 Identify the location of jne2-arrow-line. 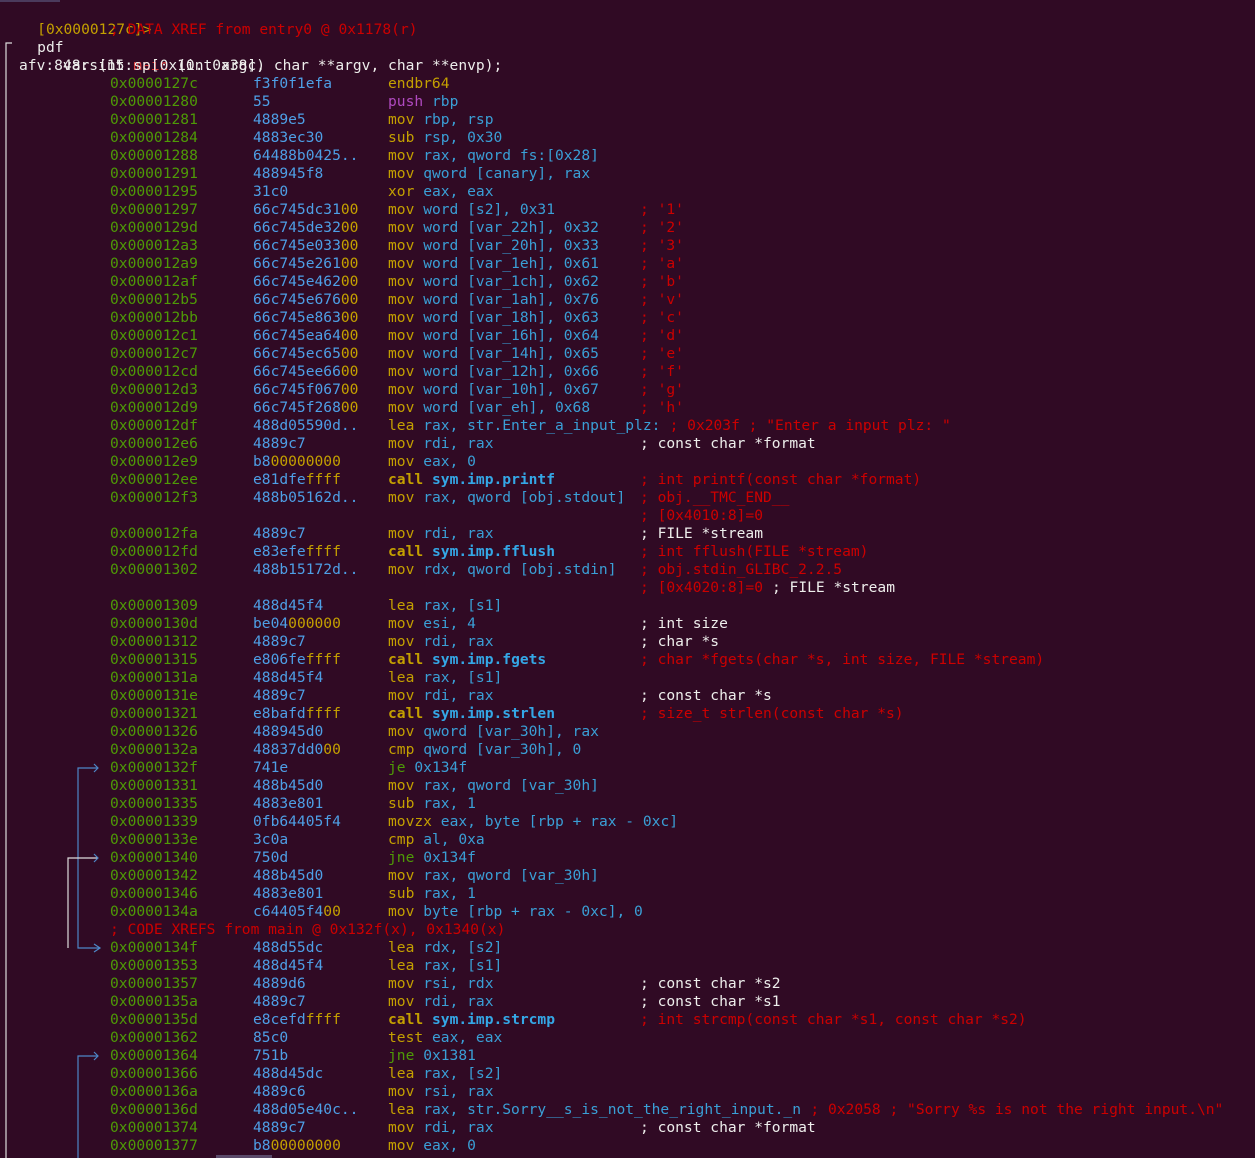
(87, 1106).